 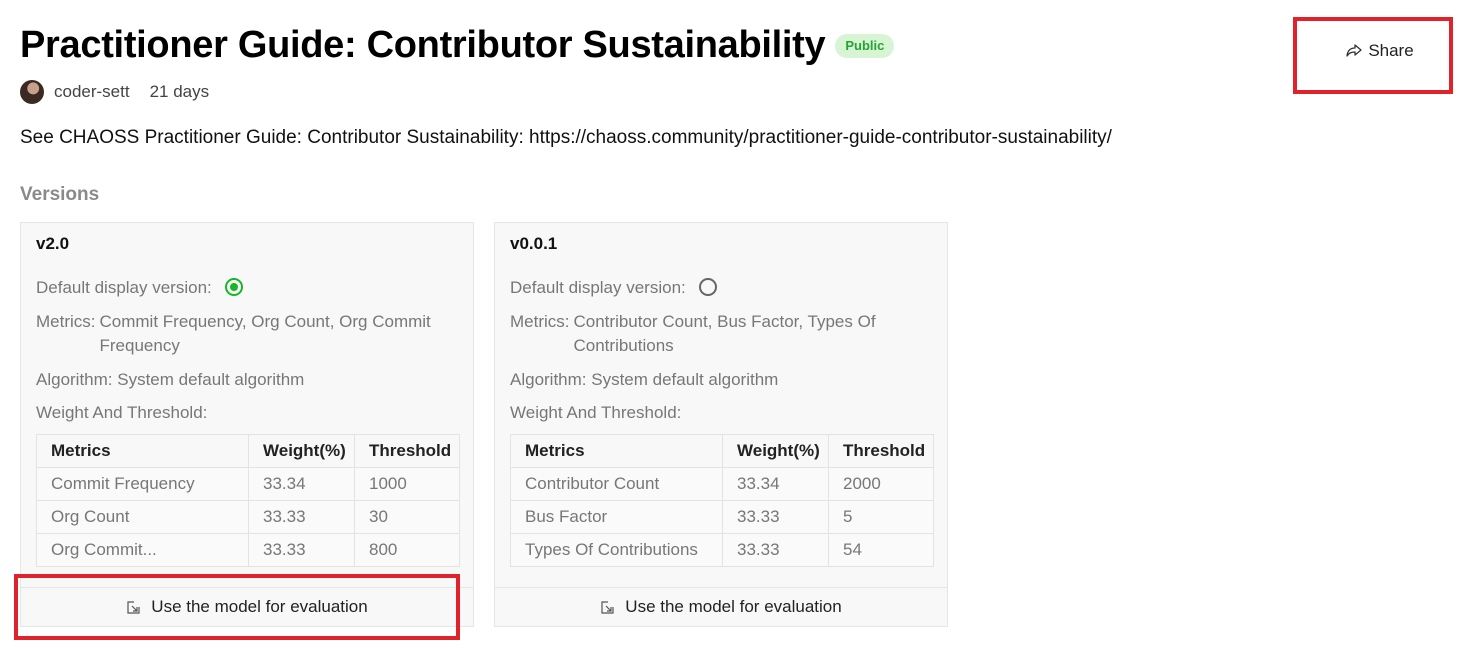 I want to click on table-row: Commit Frequency 33.34 1000, so click(x=248, y=484).